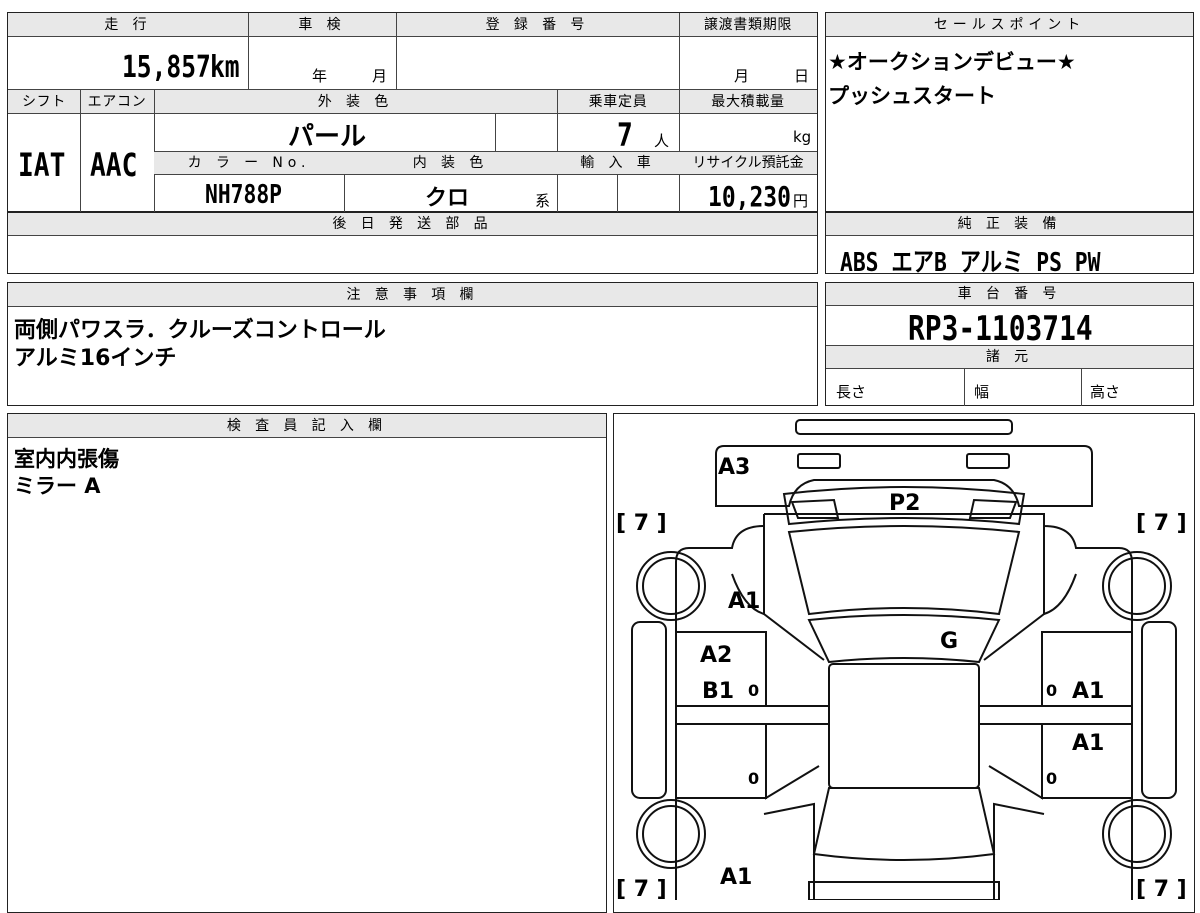  I want to click on recycle-fee-unit: 円, so click(801, 201).